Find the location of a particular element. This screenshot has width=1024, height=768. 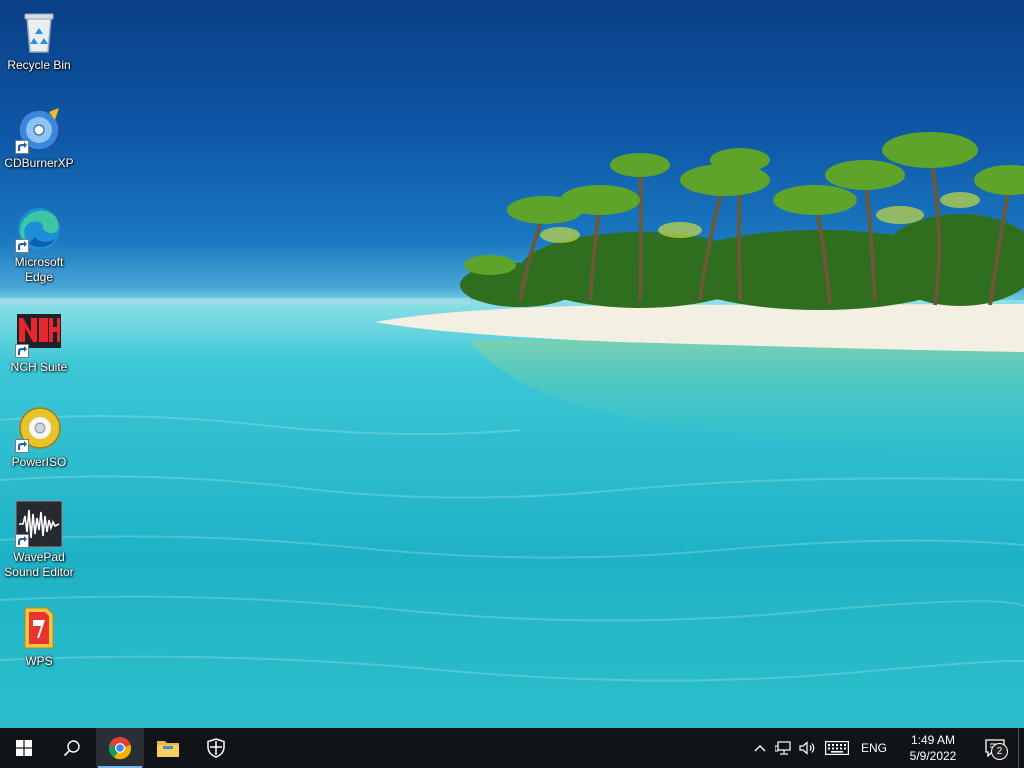

search-button is located at coordinates (72, 748).